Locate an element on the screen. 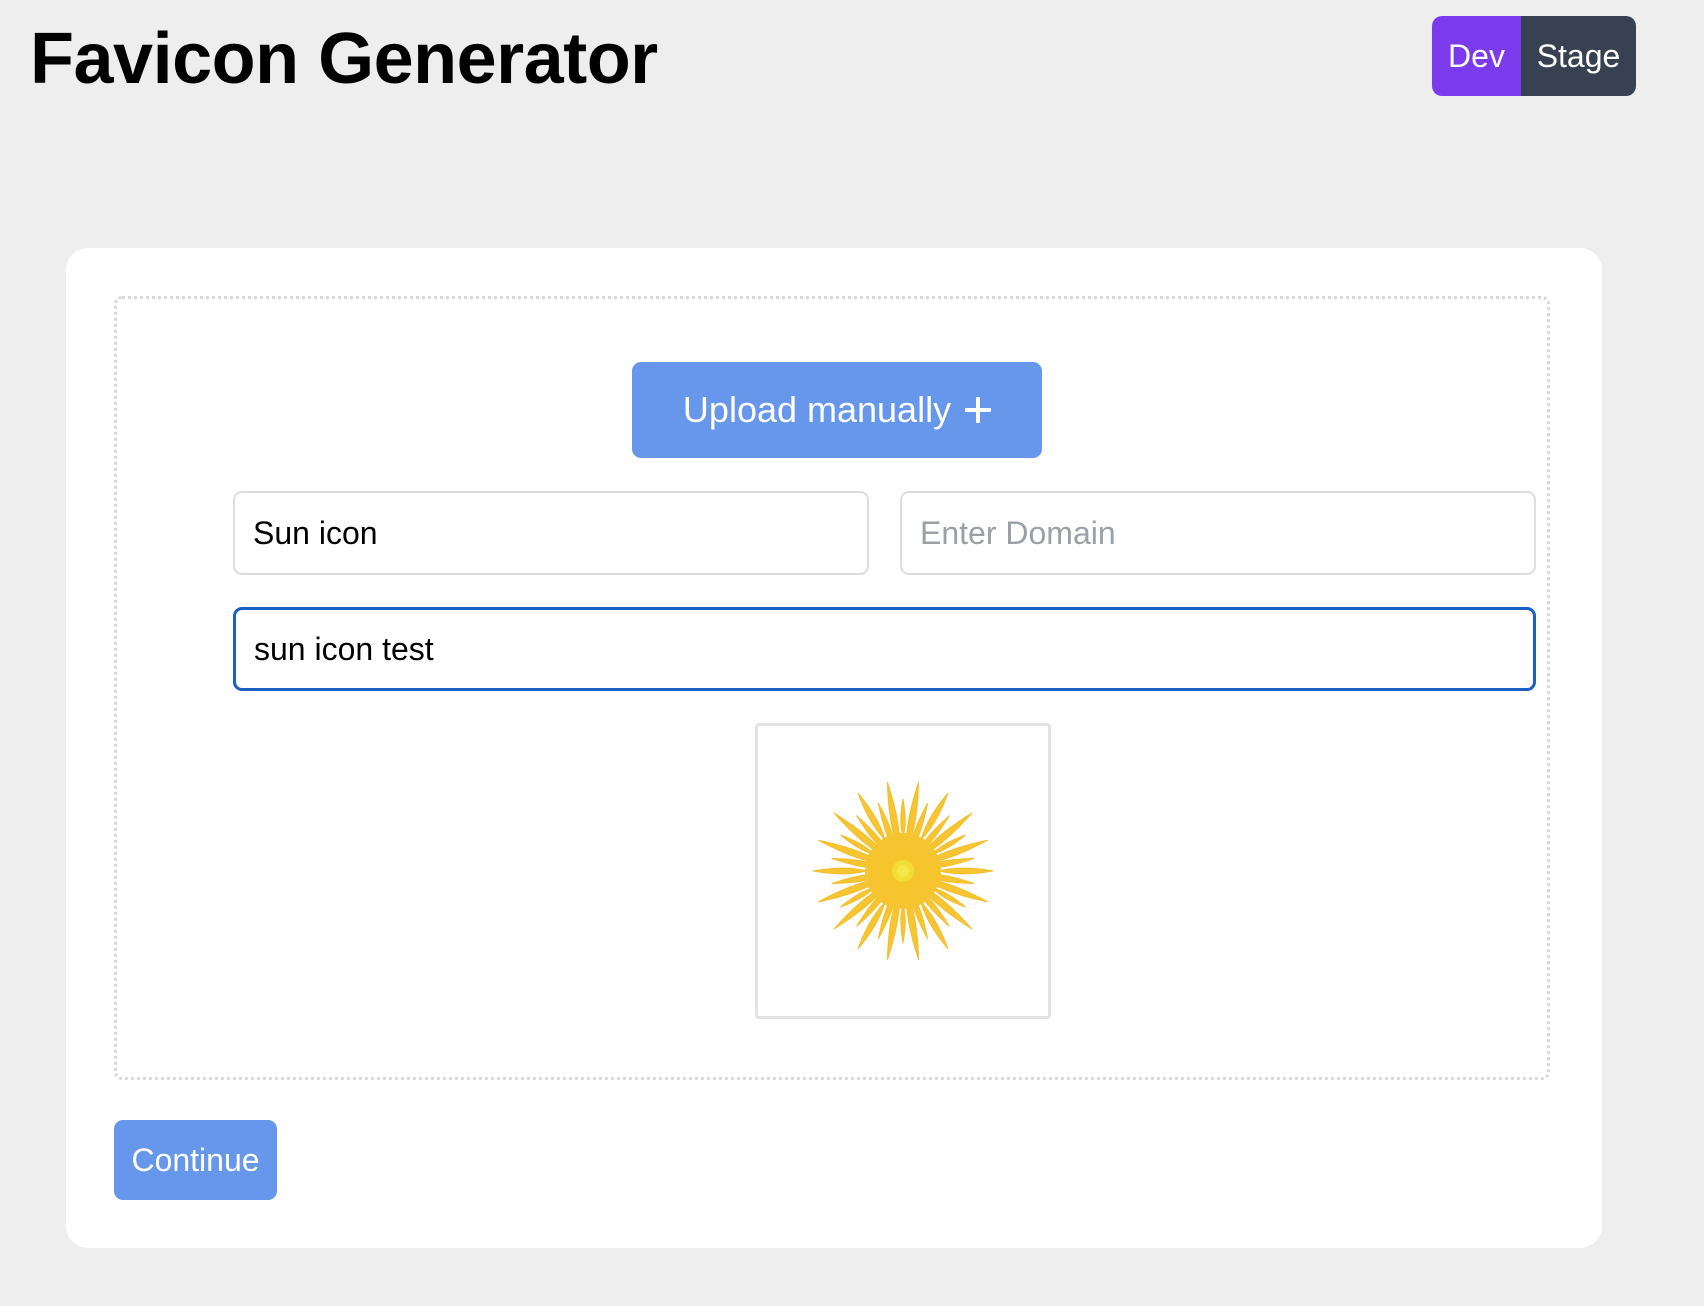 The height and width of the screenshot is (1306, 1704). icon-name-input is located at coordinates (551, 533).